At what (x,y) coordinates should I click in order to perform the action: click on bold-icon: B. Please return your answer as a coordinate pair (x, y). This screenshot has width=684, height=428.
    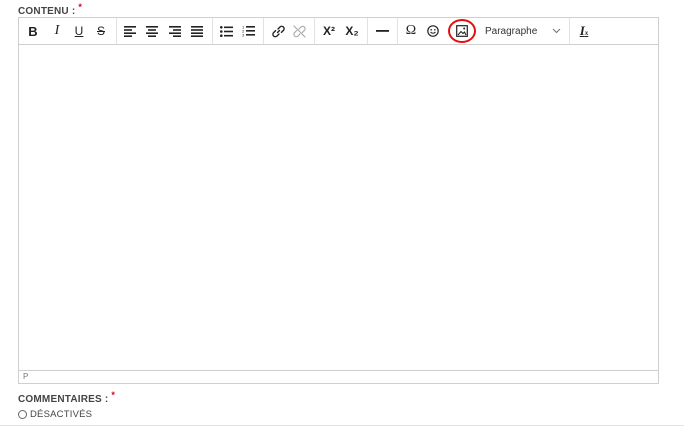
    Looking at the image, I should click on (33, 31).